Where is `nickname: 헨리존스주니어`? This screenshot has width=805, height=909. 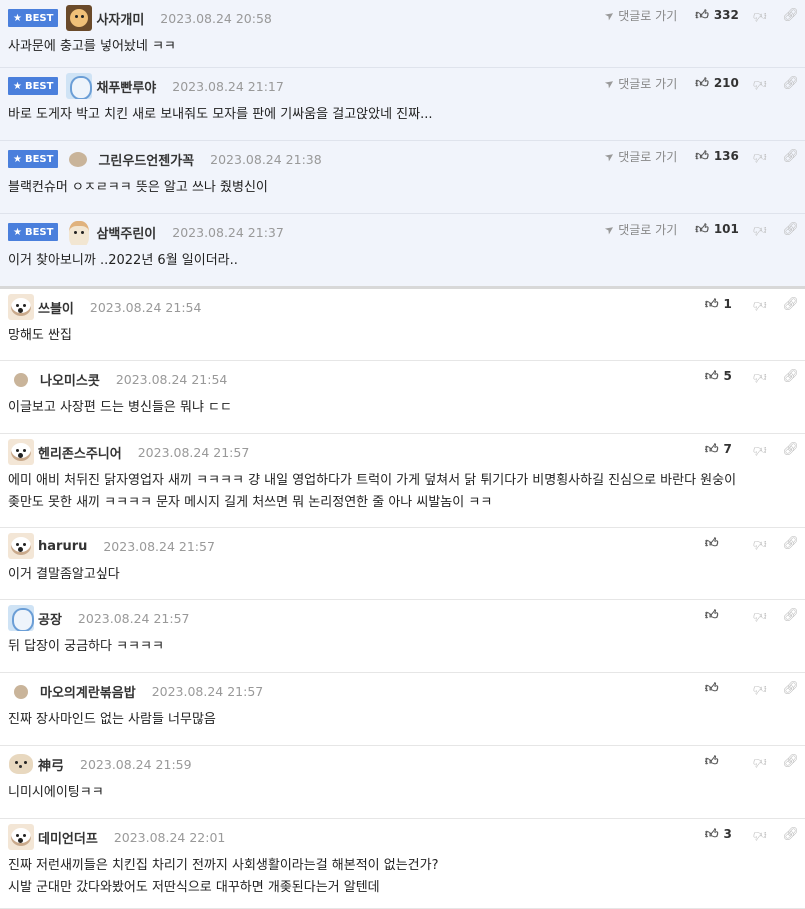 nickname: 헨리존스주니어 is located at coordinates (80, 452).